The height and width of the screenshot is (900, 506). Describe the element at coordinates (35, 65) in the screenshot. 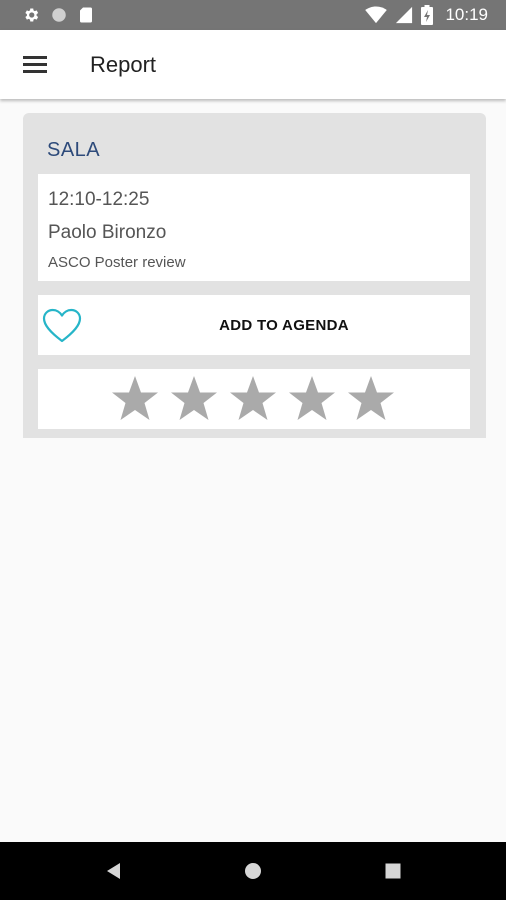

I see `hamburger-menu-icon` at that location.